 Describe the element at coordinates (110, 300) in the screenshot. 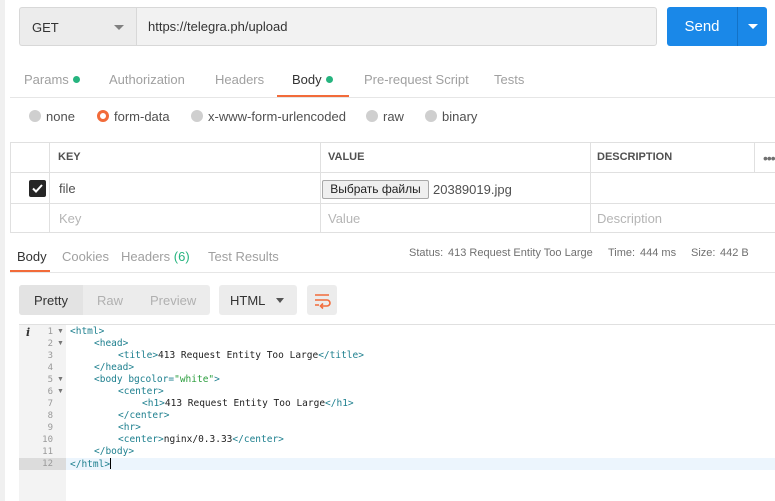

I see `view-raw-button: Raw` at that location.